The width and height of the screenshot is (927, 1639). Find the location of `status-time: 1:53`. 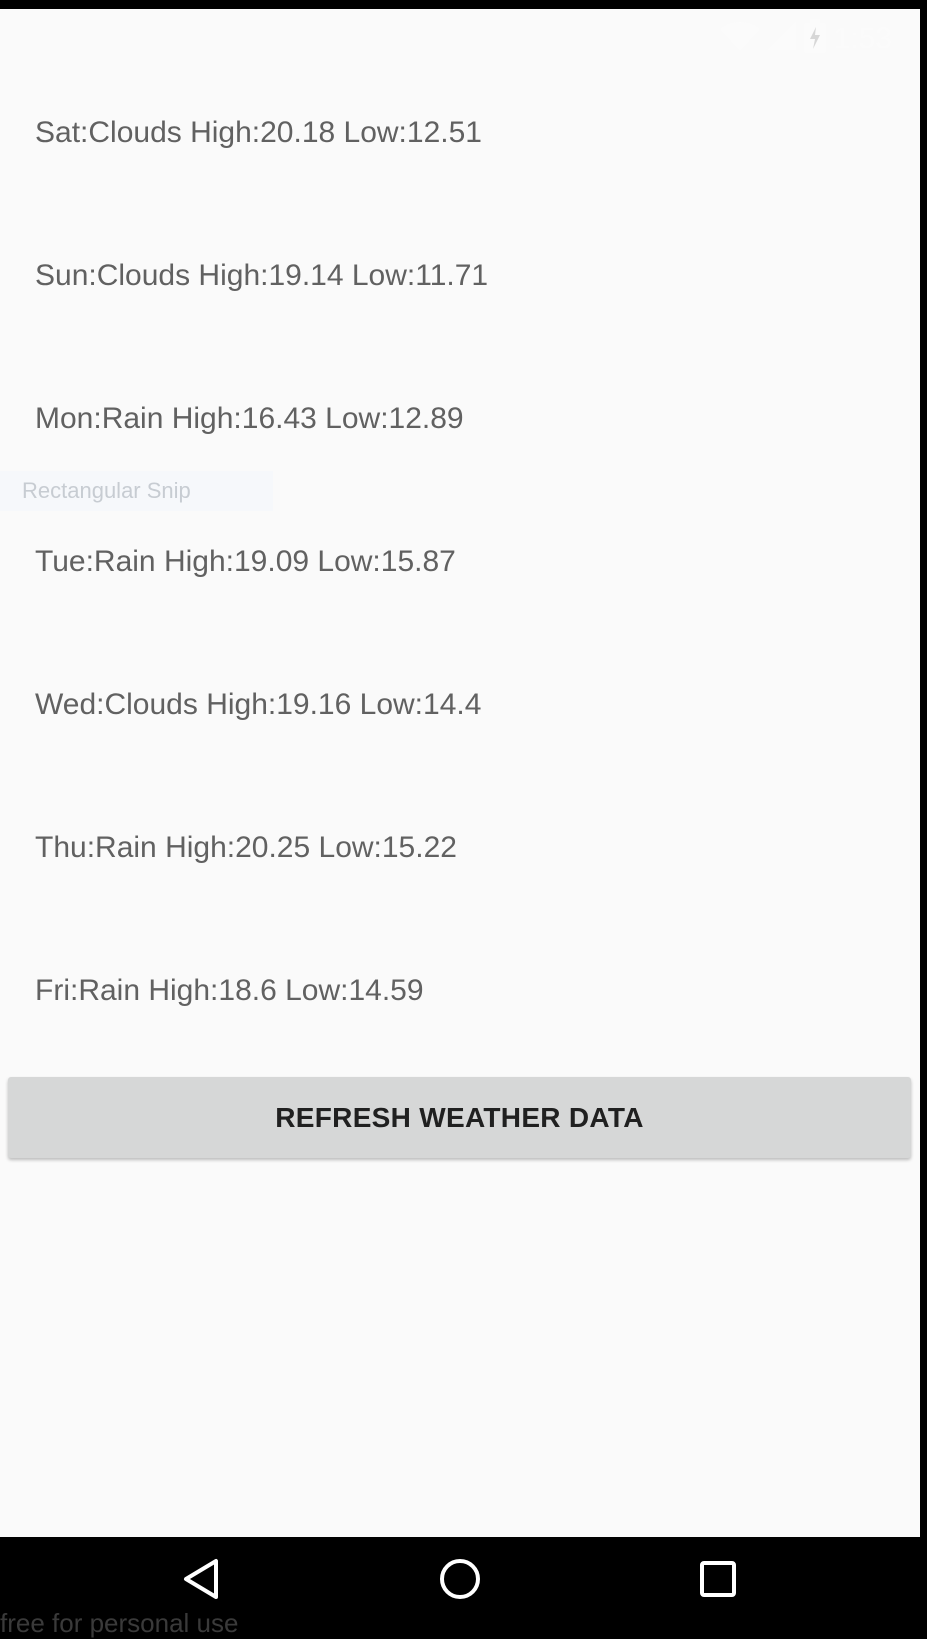

status-time: 1:53 is located at coordinates (862, 38).